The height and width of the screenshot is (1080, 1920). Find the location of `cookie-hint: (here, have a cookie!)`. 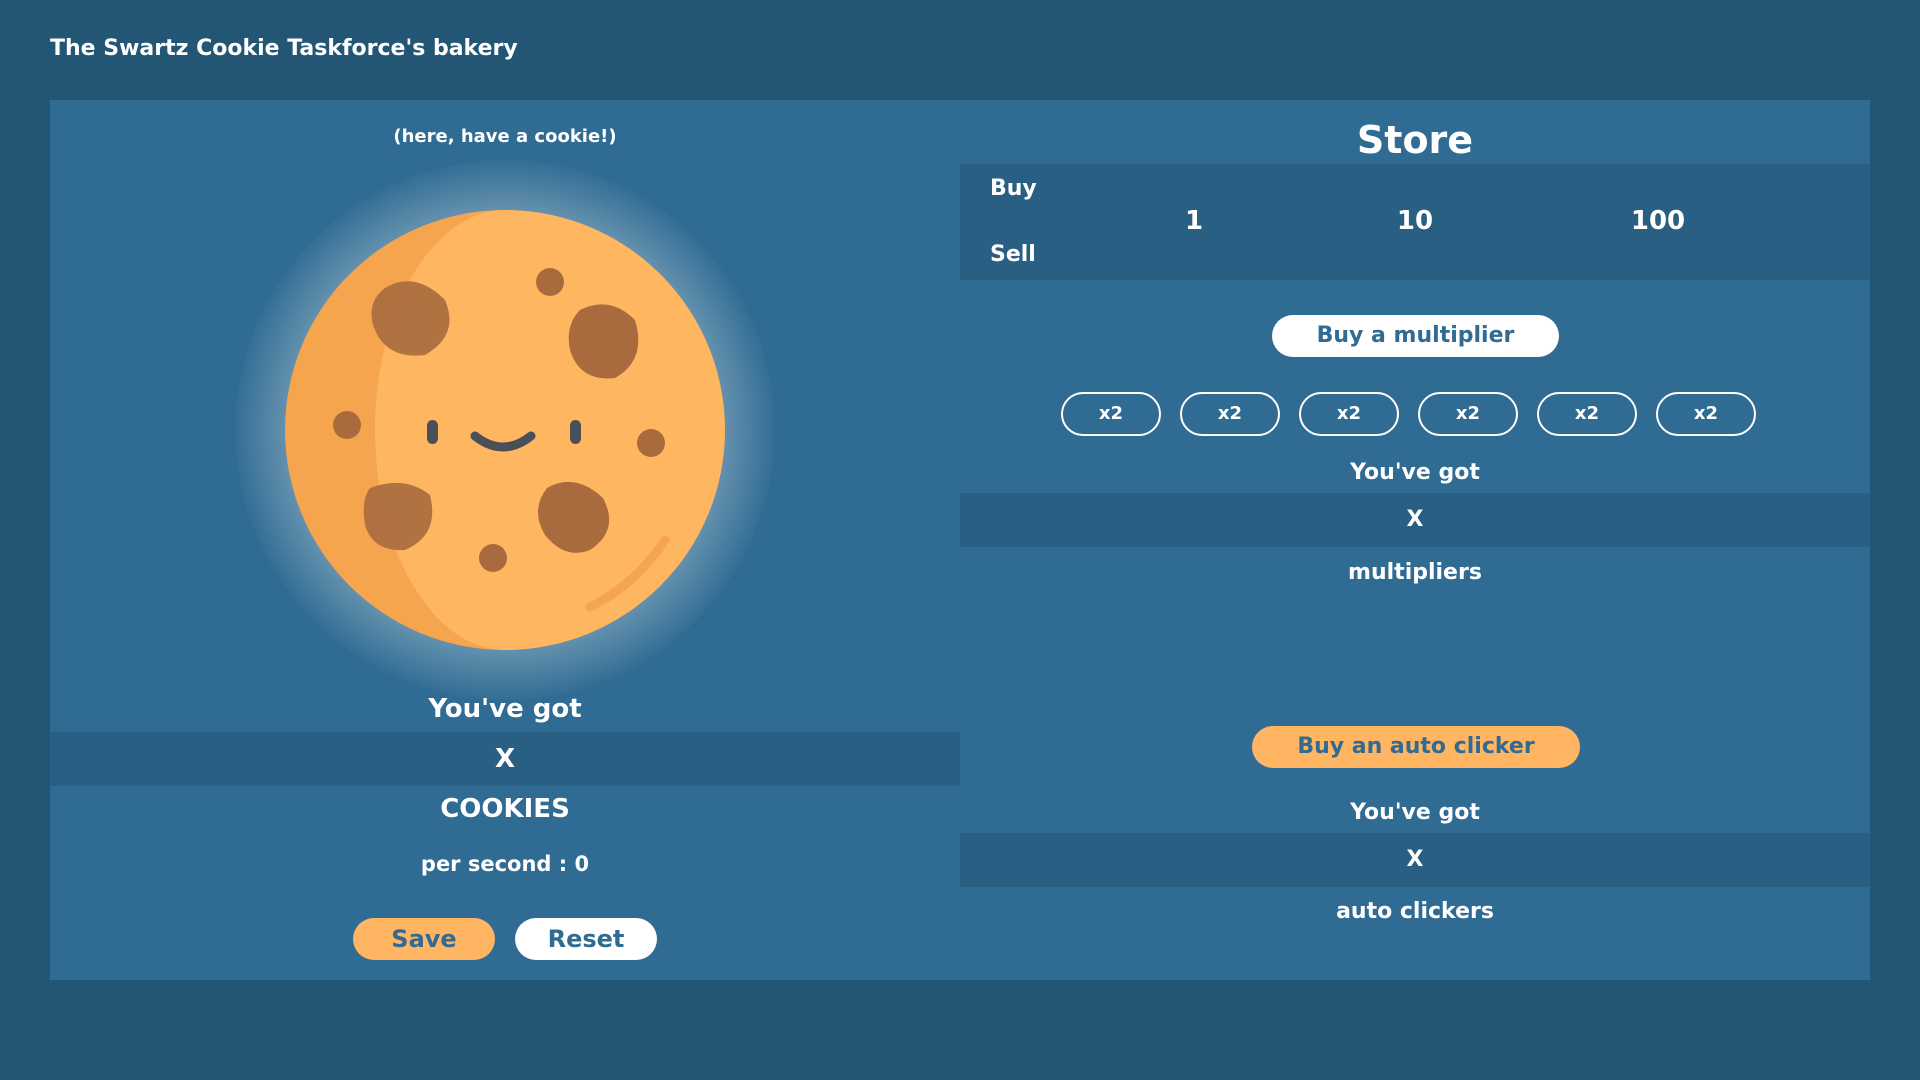

cookie-hint: (here, have a cookie!) is located at coordinates (505, 136).